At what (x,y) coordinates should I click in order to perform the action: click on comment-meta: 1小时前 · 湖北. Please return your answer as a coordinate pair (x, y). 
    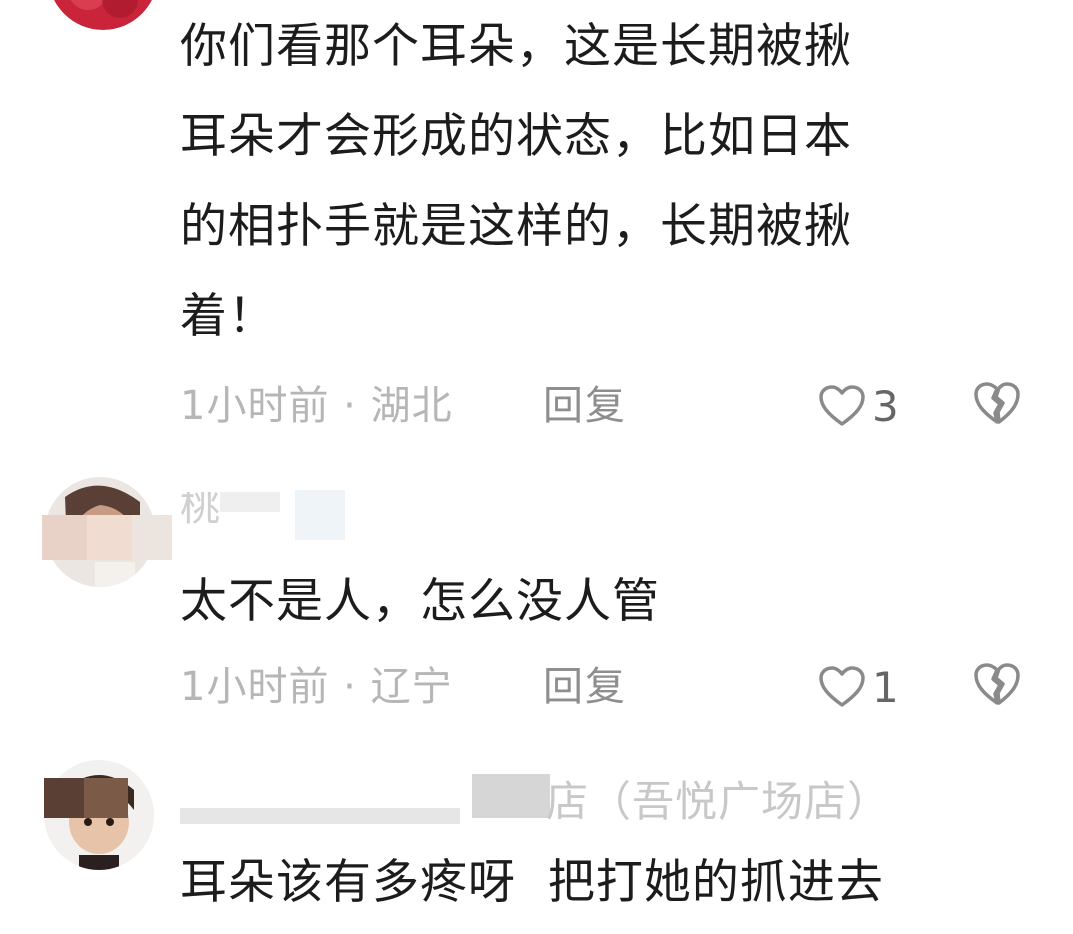
    Looking at the image, I should click on (316, 406).